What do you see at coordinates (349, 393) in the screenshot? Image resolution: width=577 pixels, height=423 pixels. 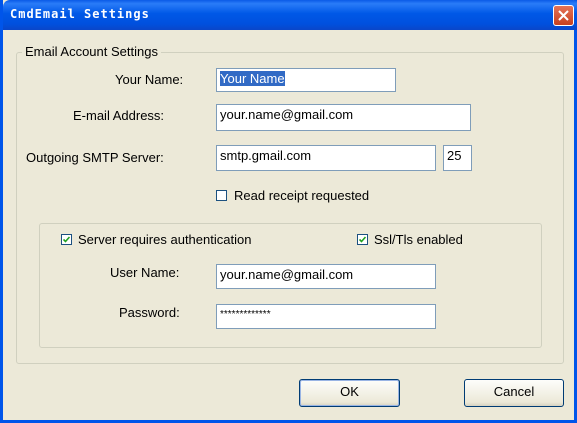 I see `ok-button: OK` at bounding box center [349, 393].